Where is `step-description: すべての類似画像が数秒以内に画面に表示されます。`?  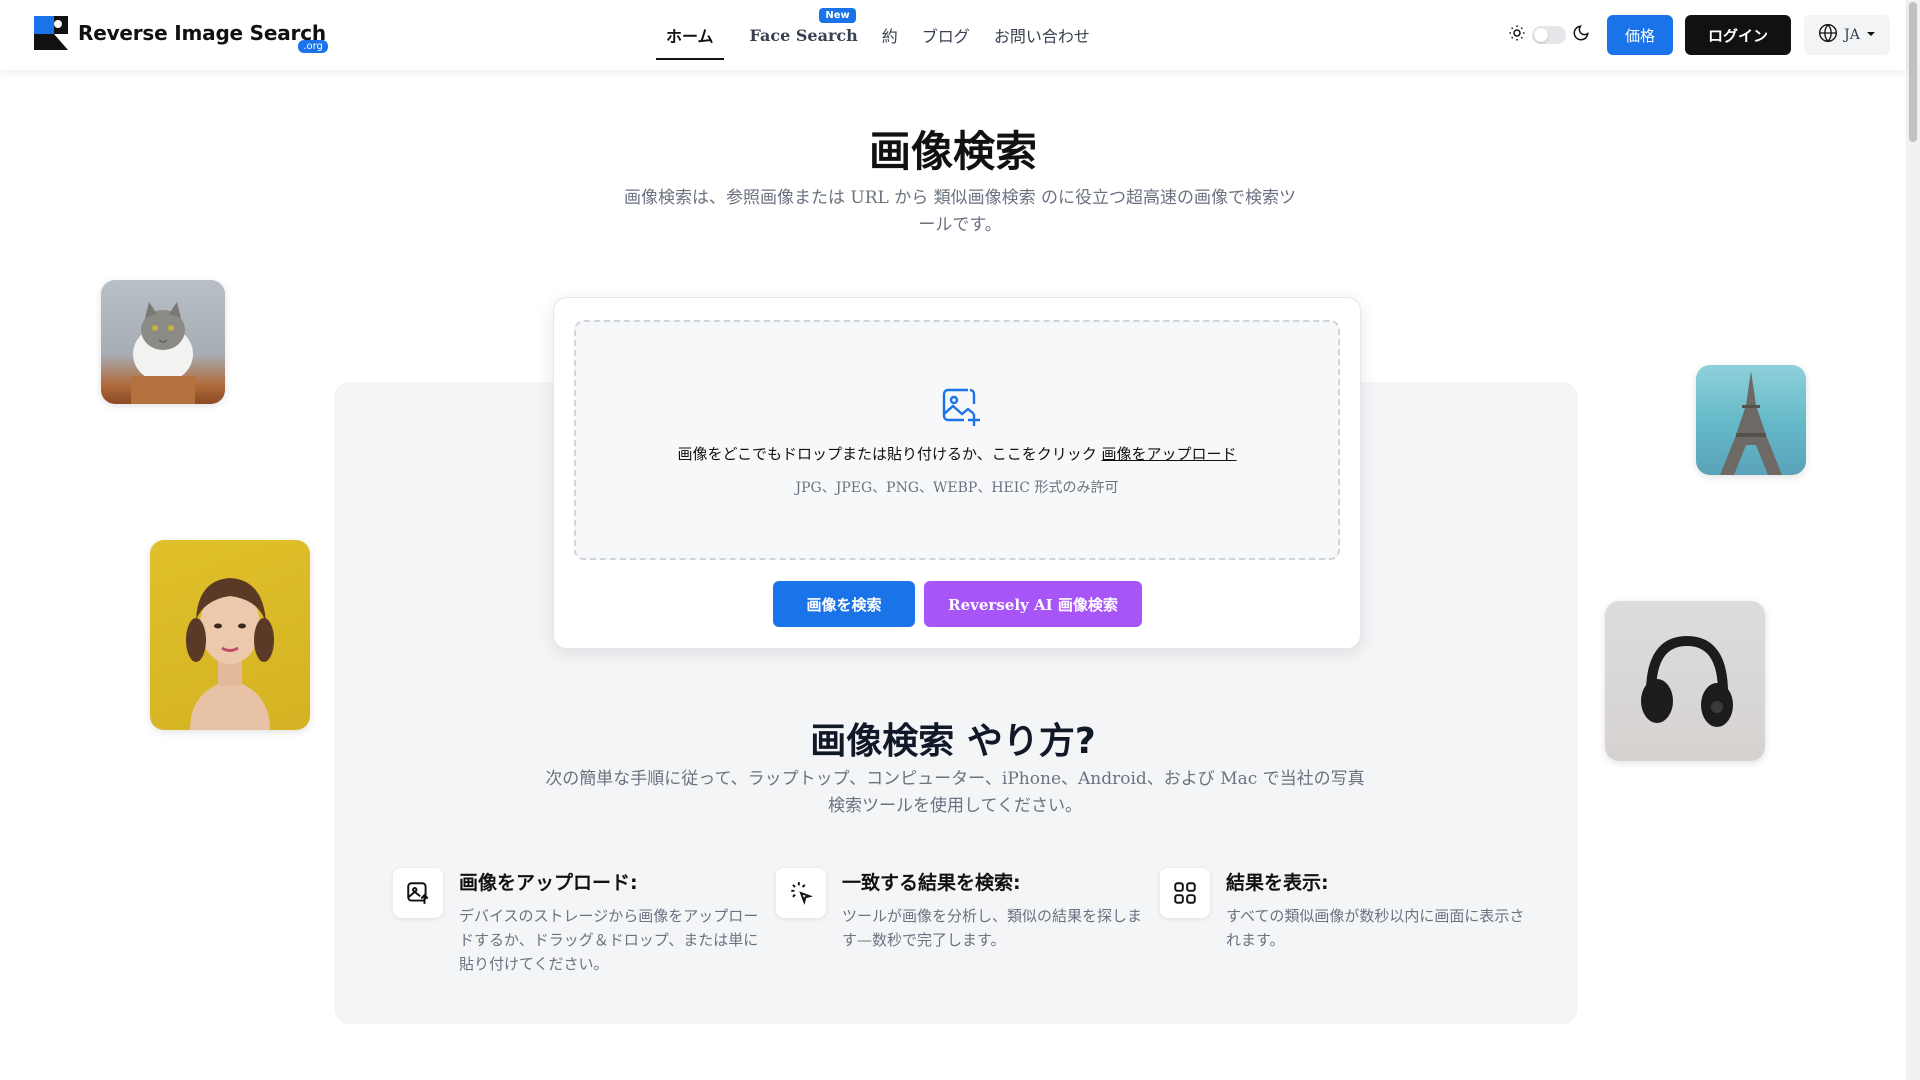 step-description: すべての類似画像が数秒以内に画面に表示されます。 is located at coordinates (1375, 928).